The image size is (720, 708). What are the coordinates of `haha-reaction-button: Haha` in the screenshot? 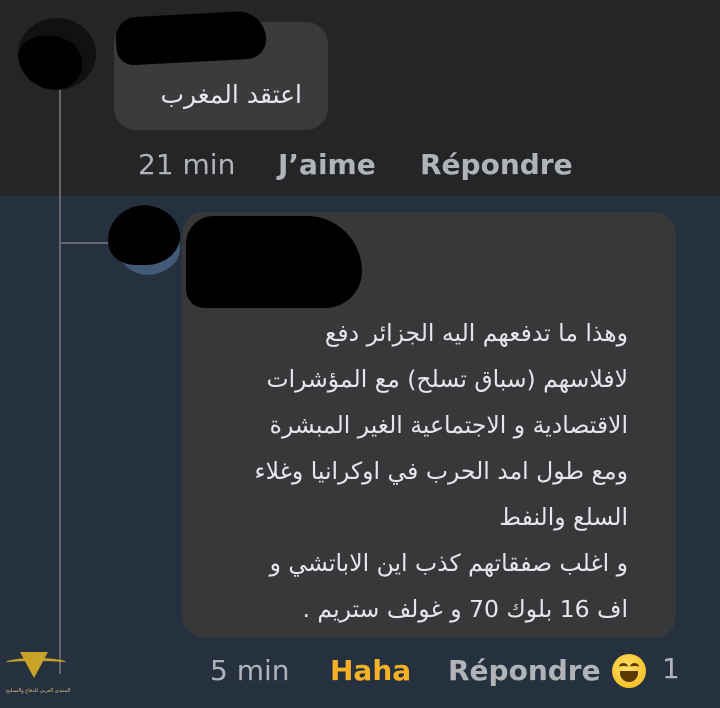 It's located at (370, 670).